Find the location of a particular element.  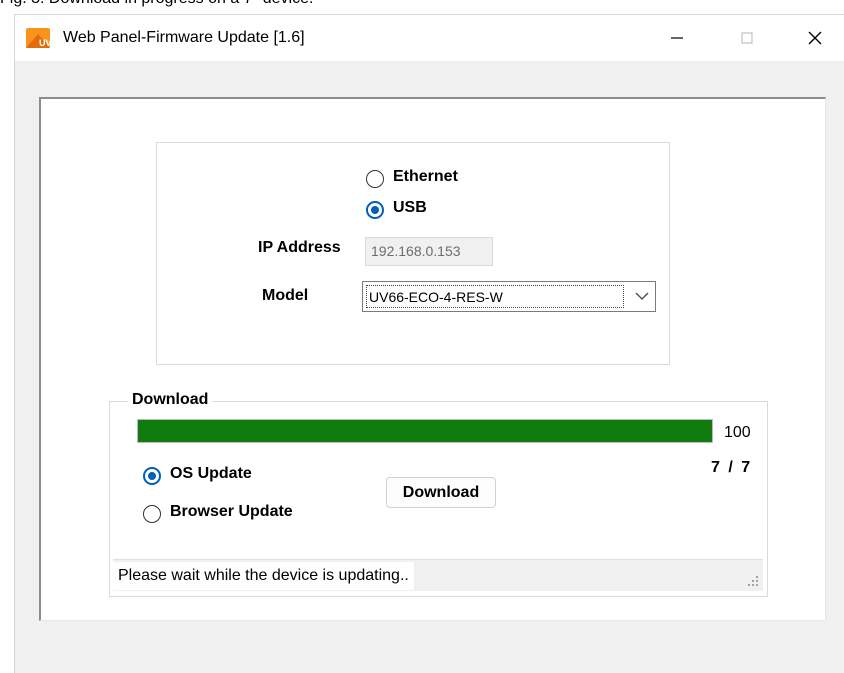

minimize-icon is located at coordinates (677, 38).